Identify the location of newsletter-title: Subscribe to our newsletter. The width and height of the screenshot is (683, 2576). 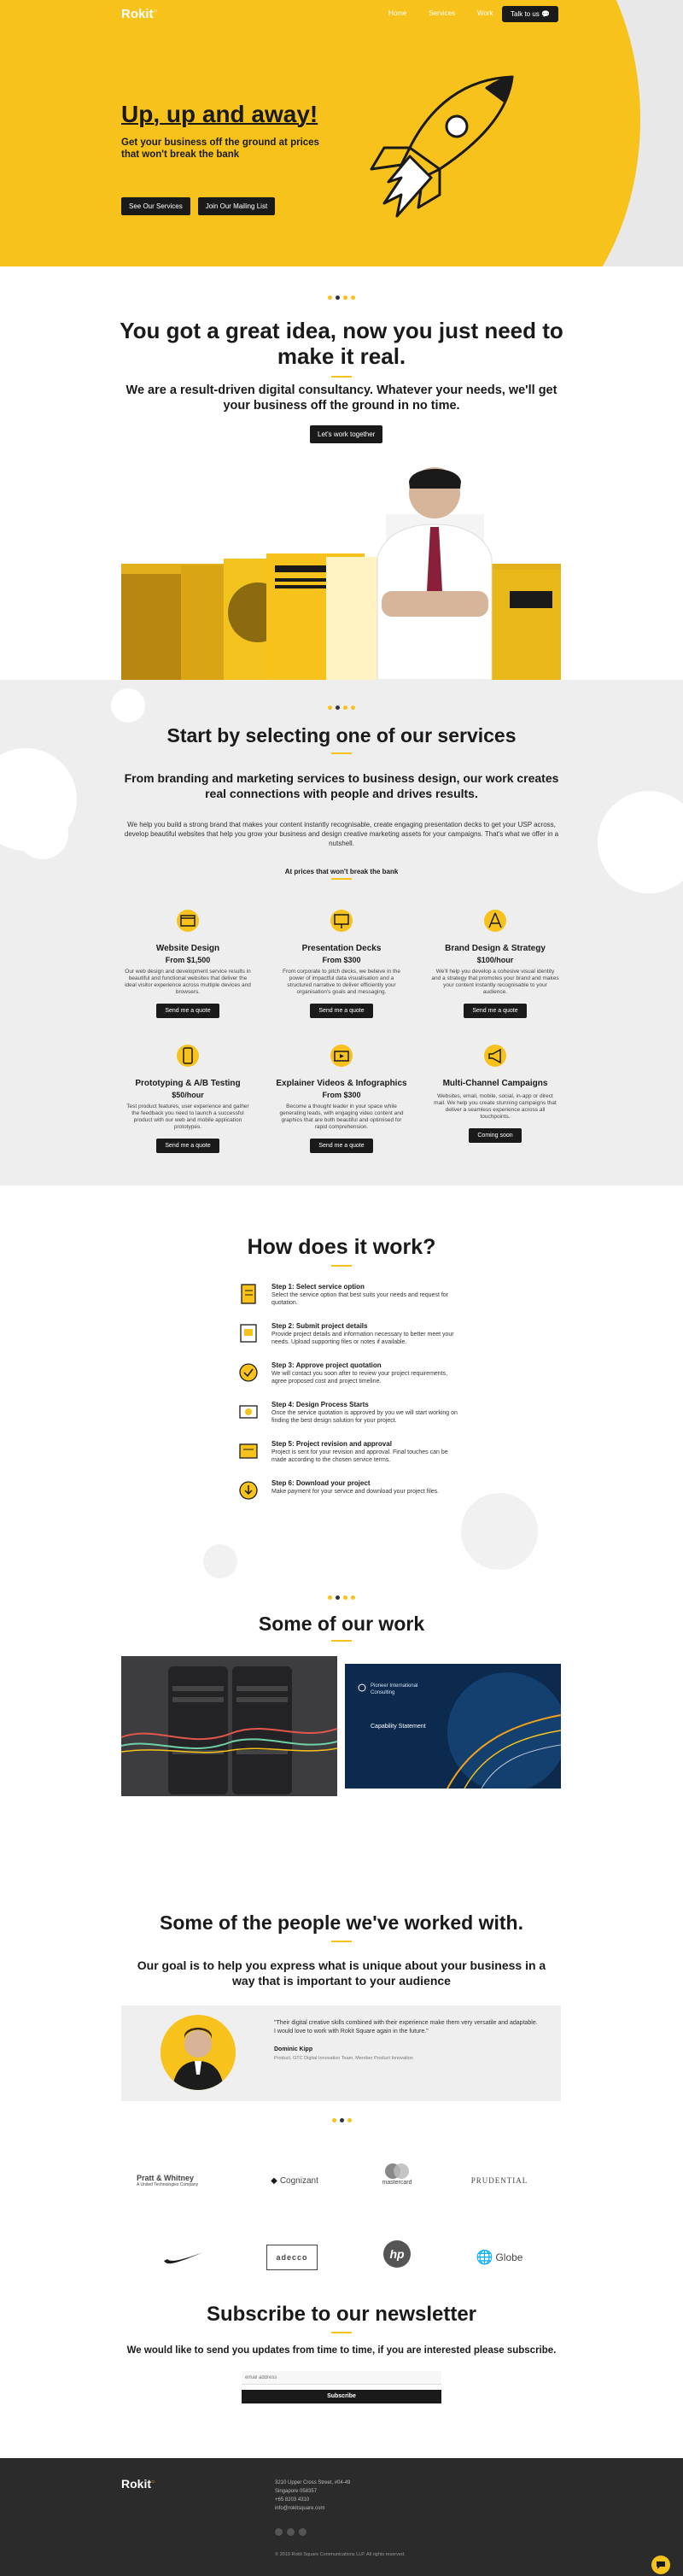
(341, 2314).